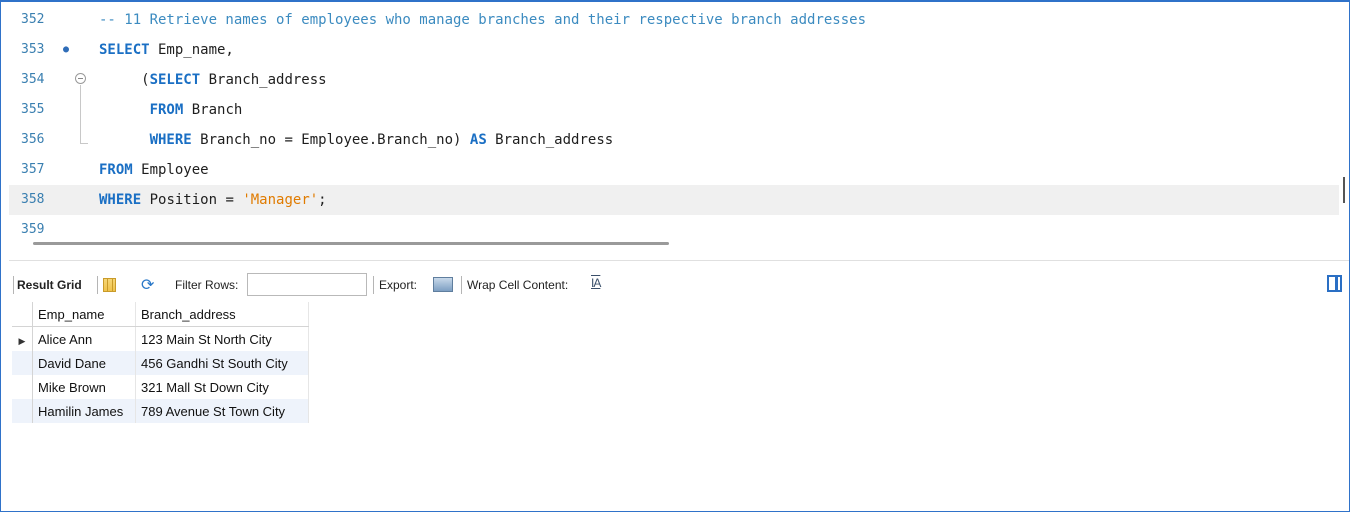 The height and width of the screenshot is (514, 1352). What do you see at coordinates (33, 49) in the screenshot?
I see `line-number: 353` at bounding box center [33, 49].